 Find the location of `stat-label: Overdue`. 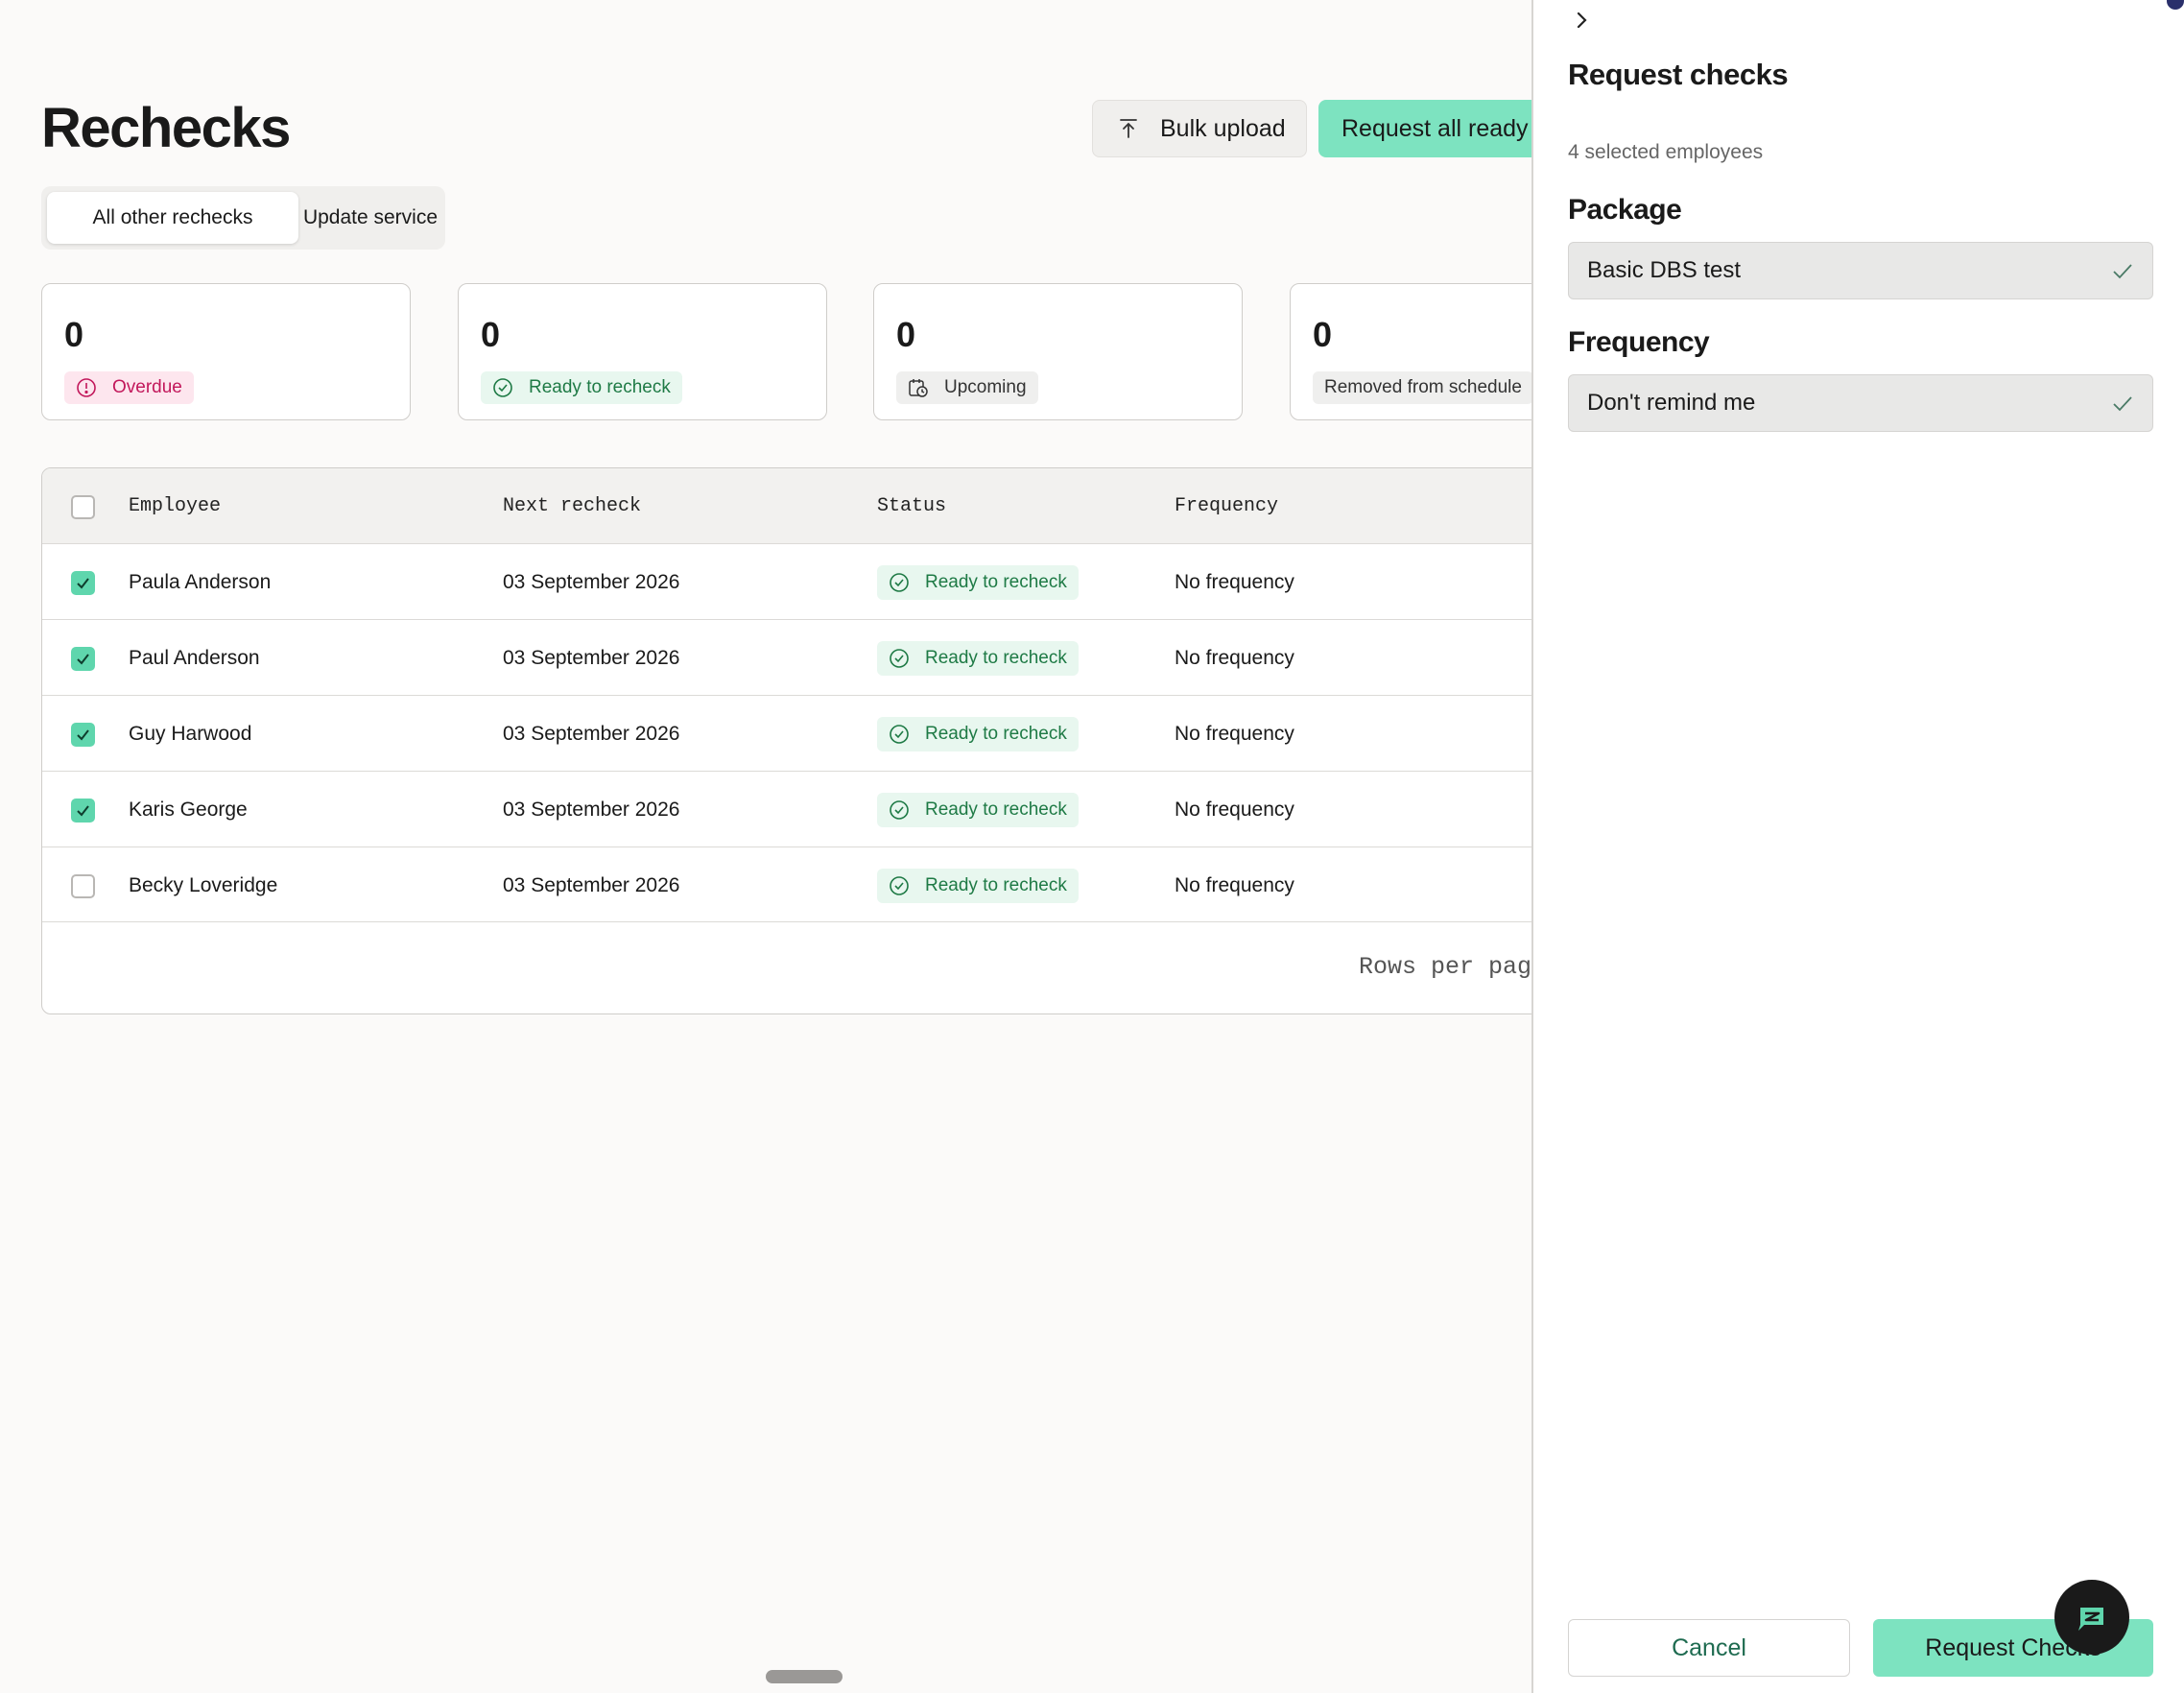

stat-label: Overdue is located at coordinates (147, 387).